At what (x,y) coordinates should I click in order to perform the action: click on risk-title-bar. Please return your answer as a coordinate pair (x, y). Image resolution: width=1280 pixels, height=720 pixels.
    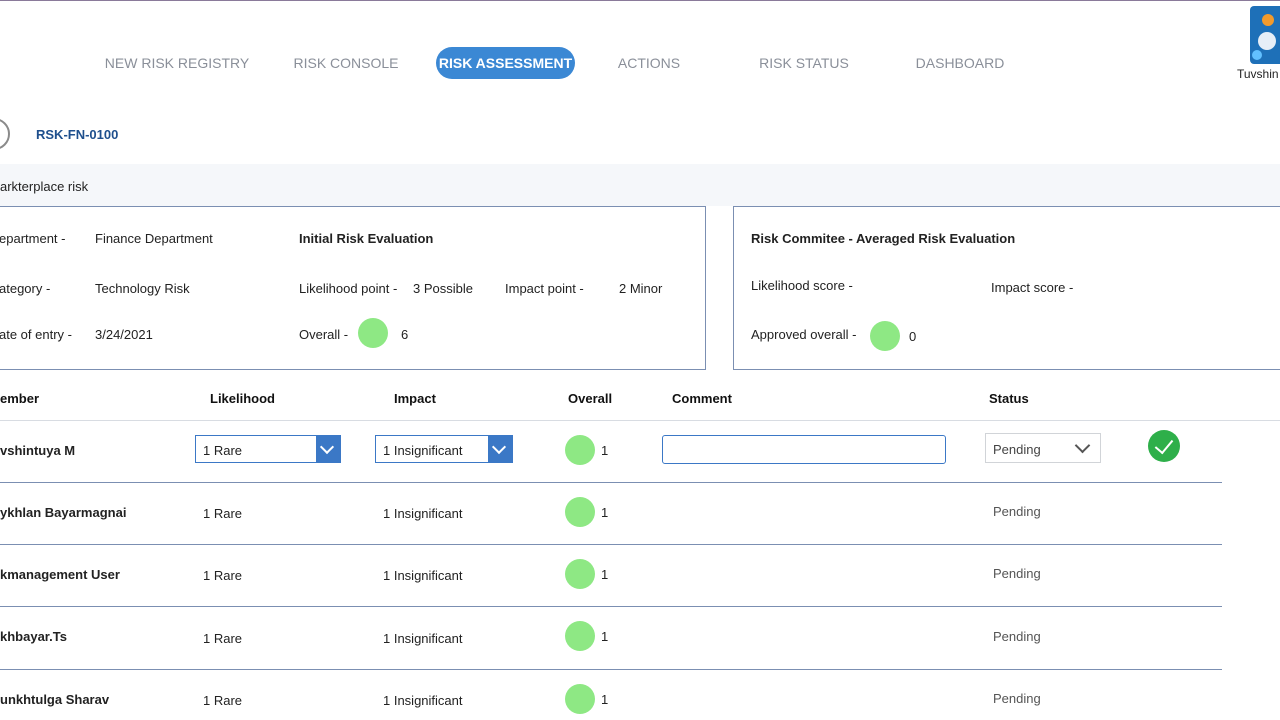
    Looking at the image, I should click on (640, 185).